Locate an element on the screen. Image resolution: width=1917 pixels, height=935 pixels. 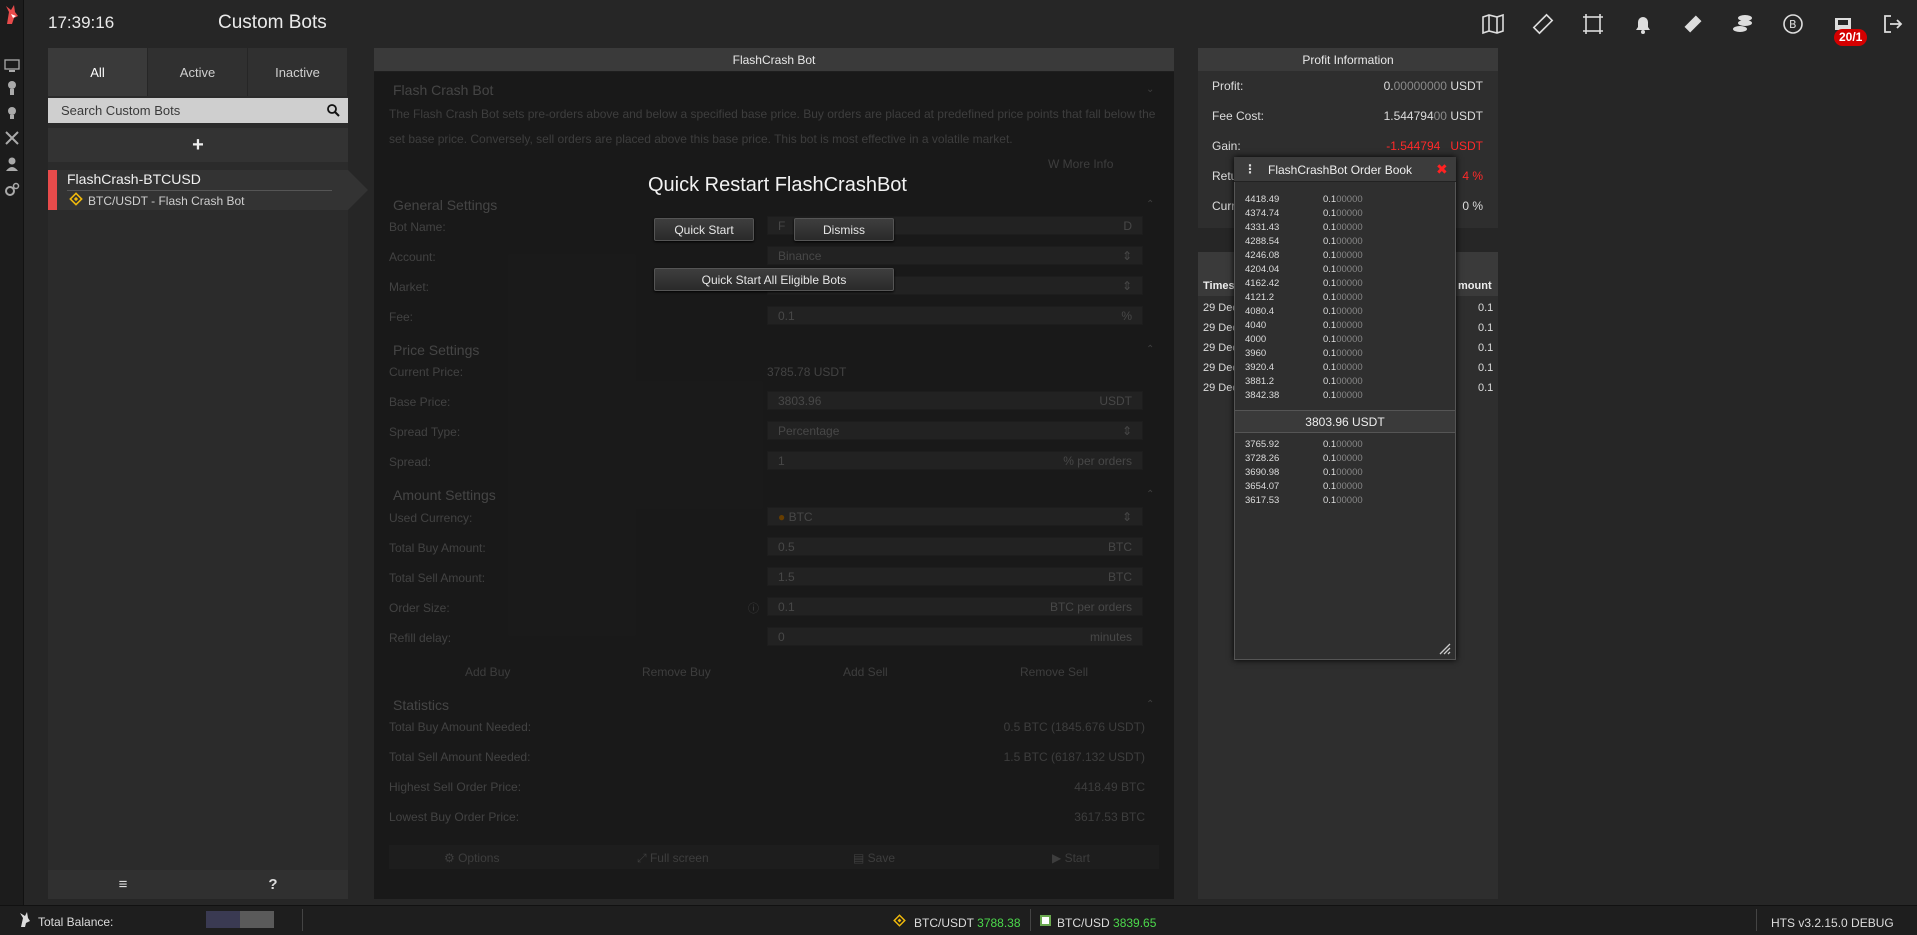
add-bot-button: + is located at coordinates (198, 145).